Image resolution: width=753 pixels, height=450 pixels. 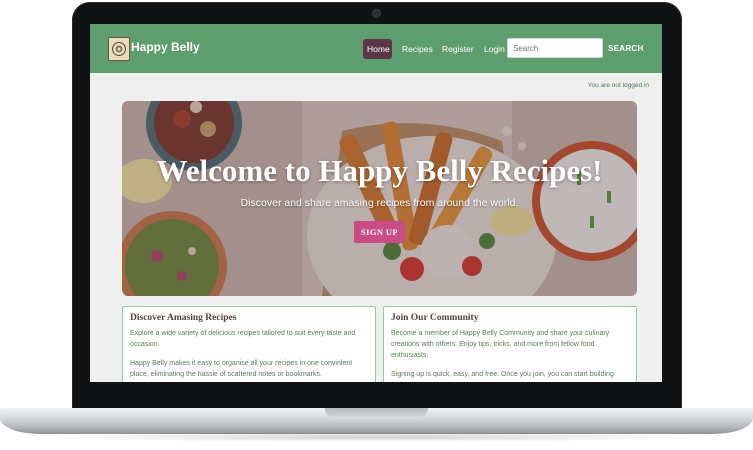 I want to click on nav-login: Login, so click(x=494, y=49).